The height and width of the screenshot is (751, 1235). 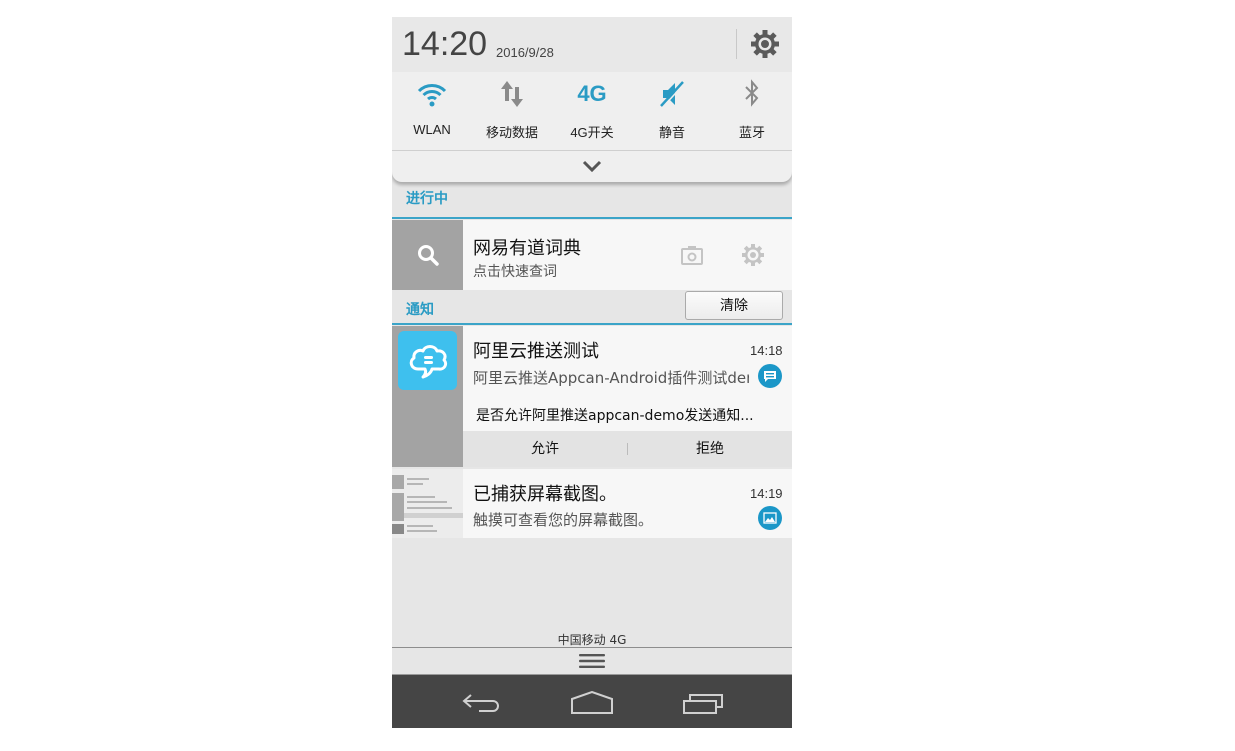 What do you see at coordinates (527, 248) in the screenshot?
I see `notification-title: 网易有道词典` at bounding box center [527, 248].